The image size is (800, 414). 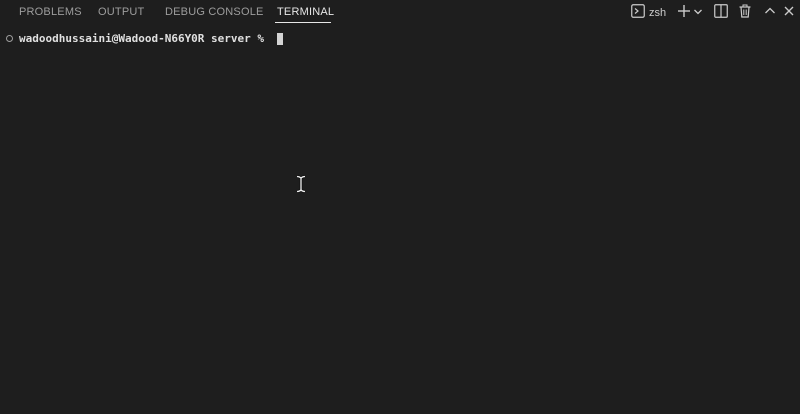 What do you see at coordinates (658, 13) in the screenshot?
I see `shell-name: zsh` at bounding box center [658, 13].